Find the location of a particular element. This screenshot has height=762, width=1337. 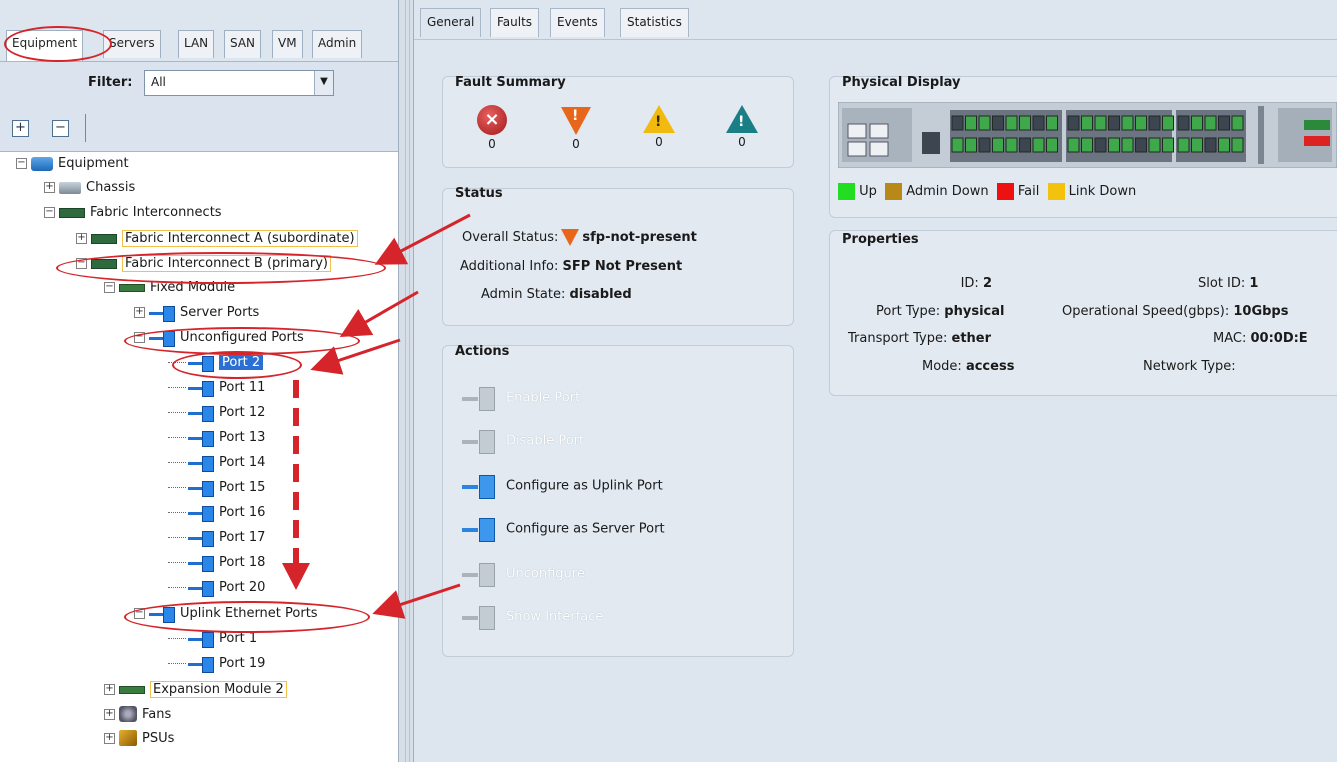

annotation-arrows is located at coordinates (376, 416).